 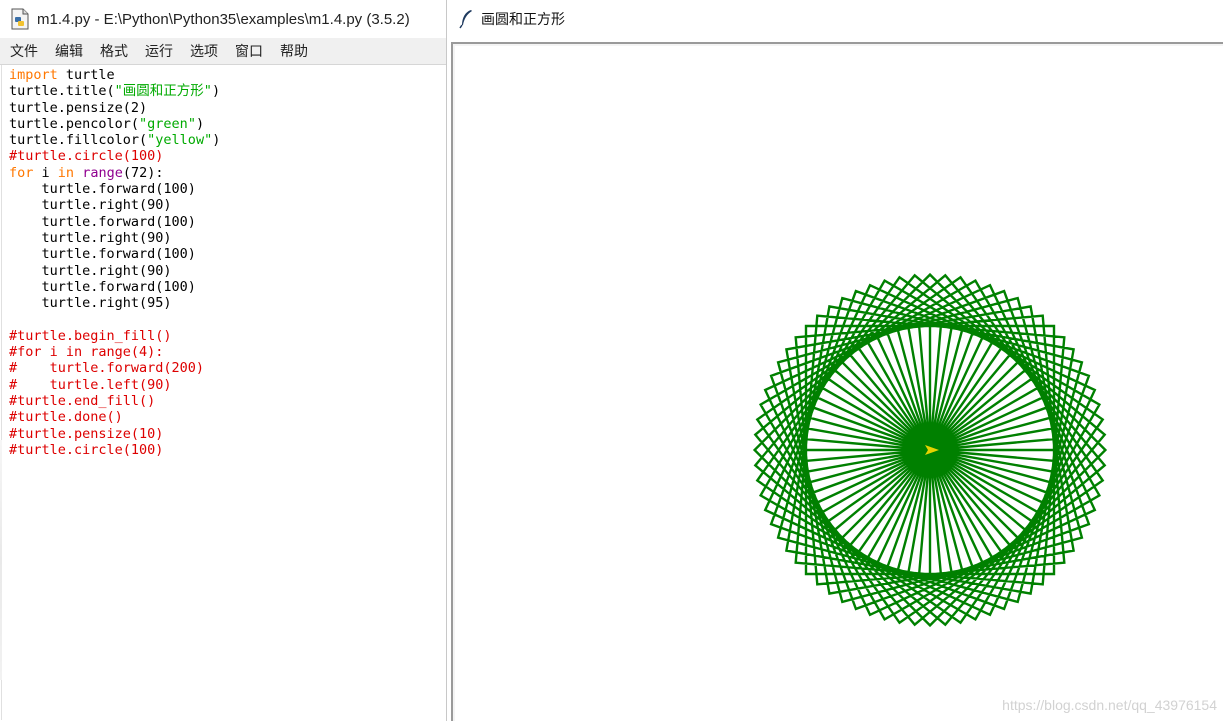 I want to click on code-token: range, so click(x=102, y=172).